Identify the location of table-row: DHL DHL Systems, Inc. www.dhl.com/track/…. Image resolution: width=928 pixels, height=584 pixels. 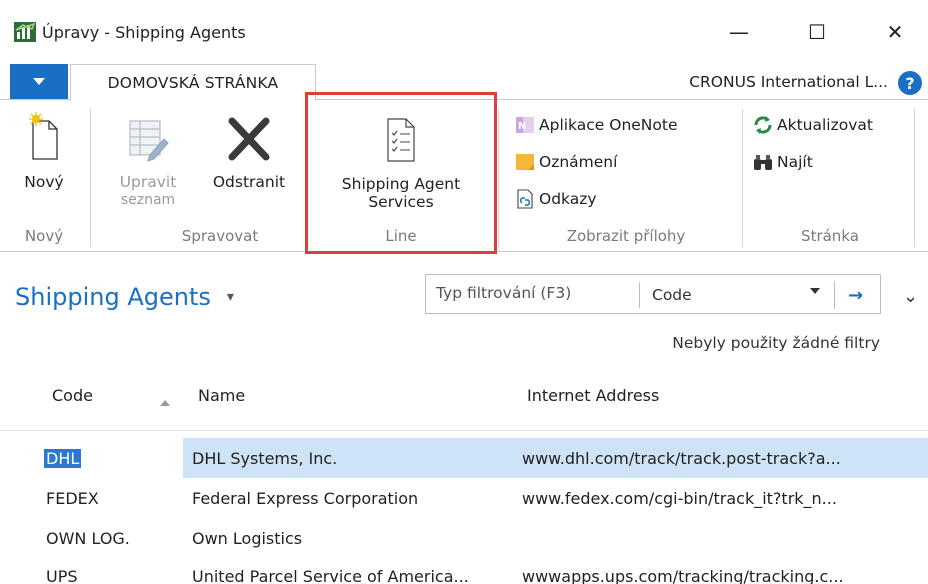
(464, 458).